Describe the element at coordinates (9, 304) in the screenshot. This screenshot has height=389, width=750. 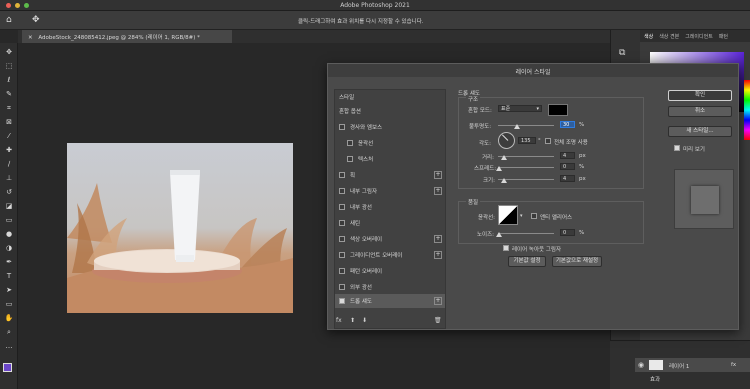
I see `shape-tool-icon: ▭` at that location.